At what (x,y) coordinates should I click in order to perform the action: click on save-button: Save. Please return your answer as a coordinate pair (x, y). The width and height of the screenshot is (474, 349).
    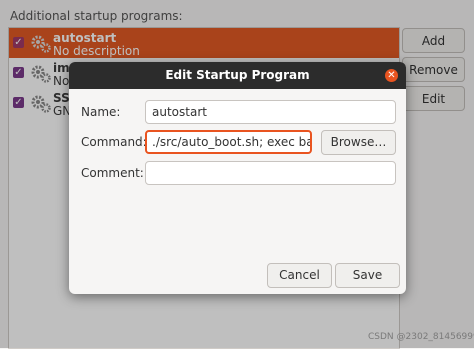
    Looking at the image, I should click on (367, 275).